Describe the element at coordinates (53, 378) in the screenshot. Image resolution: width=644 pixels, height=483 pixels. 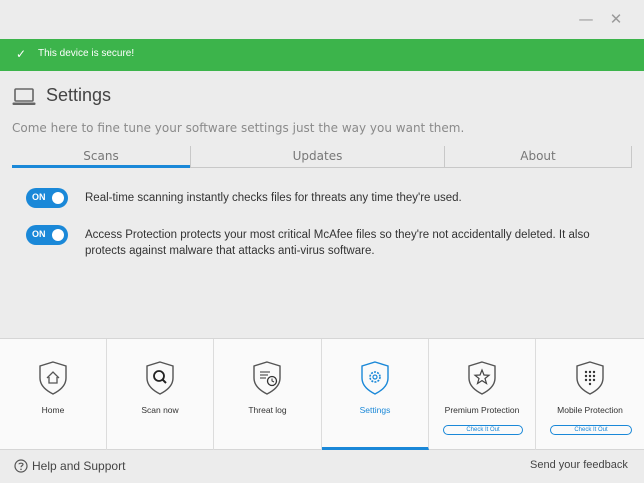
I see `home-icon` at that location.